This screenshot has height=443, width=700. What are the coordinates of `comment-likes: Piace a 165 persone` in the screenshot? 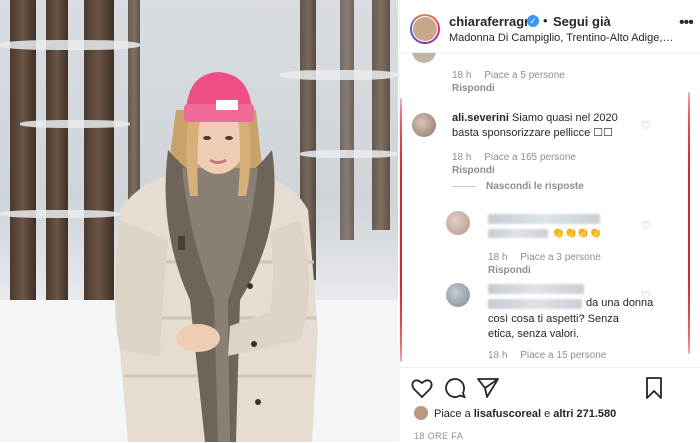 It's located at (530, 157).